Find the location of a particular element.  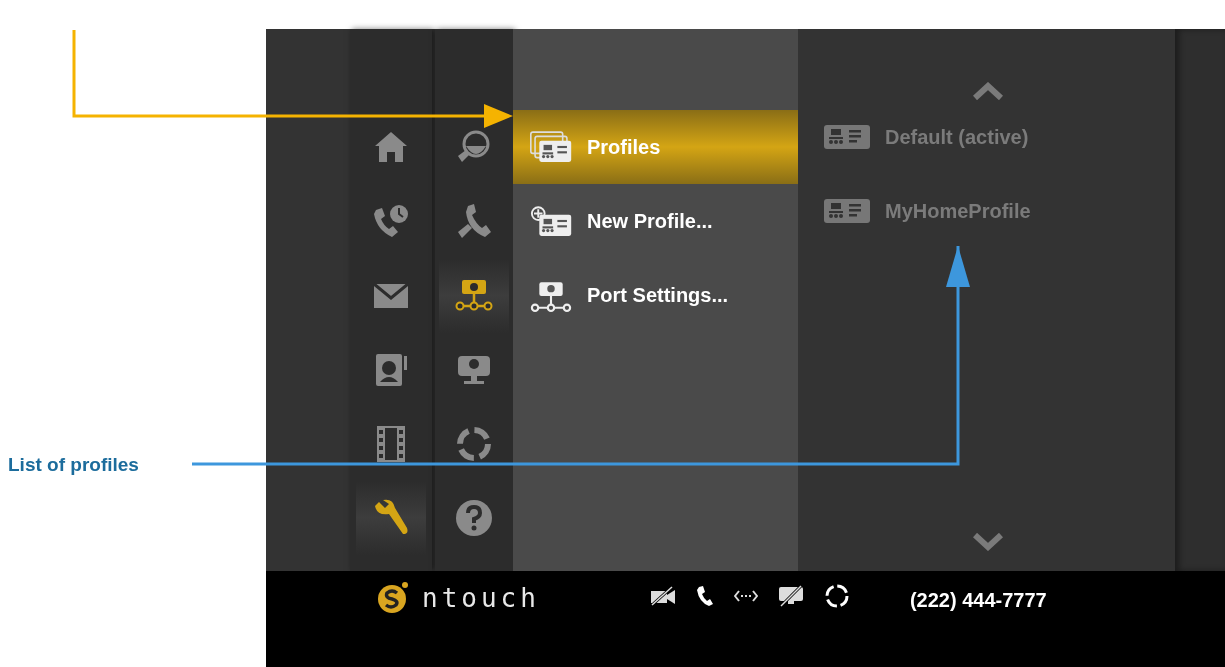

profile-item: MyHomeProfile is located at coordinates (987, 211).